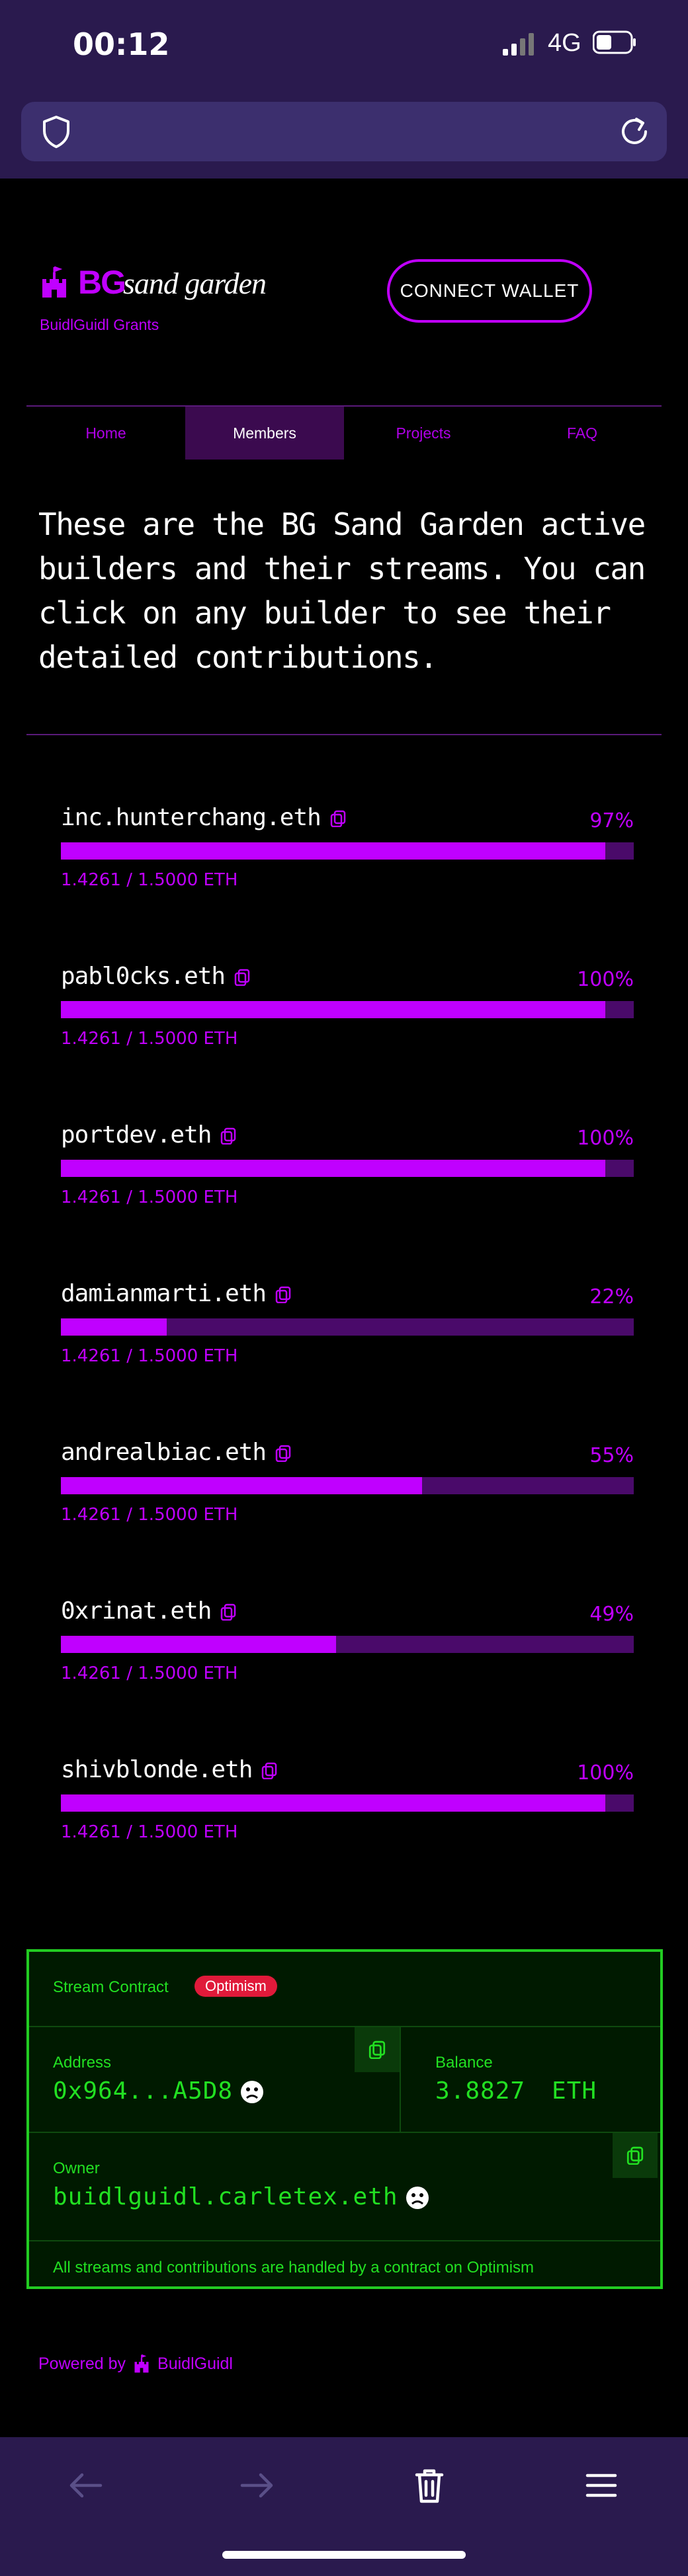 The height and width of the screenshot is (2576, 688). I want to click on logo: BG sand garden, so click(152, 284).